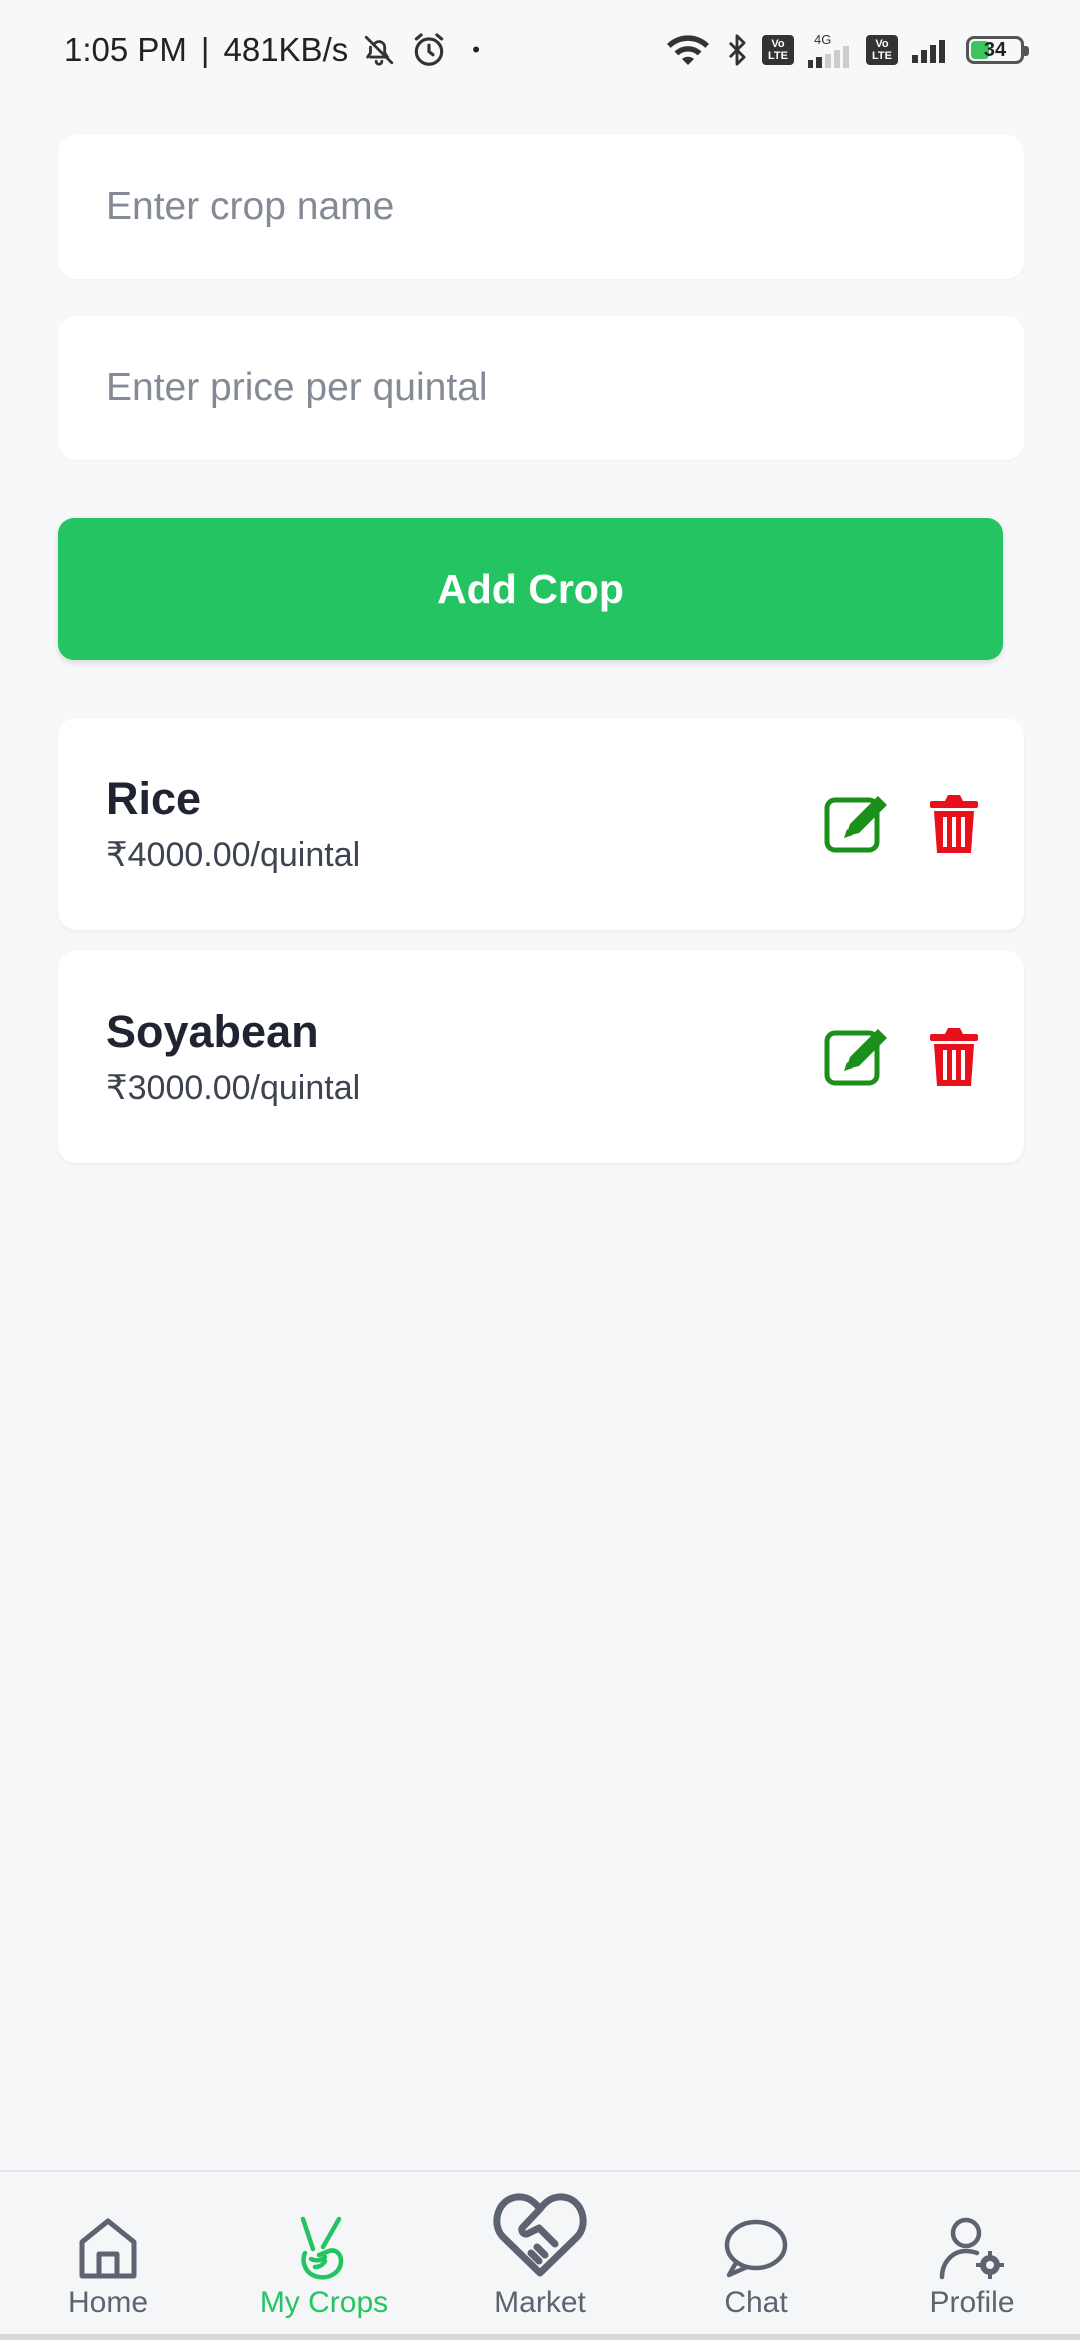 Image resolution: width=1080 pixels, height=2340 pixels. I want to click on status-right: Vo LTE 4G Vo LTE 34, so click(846, 50).